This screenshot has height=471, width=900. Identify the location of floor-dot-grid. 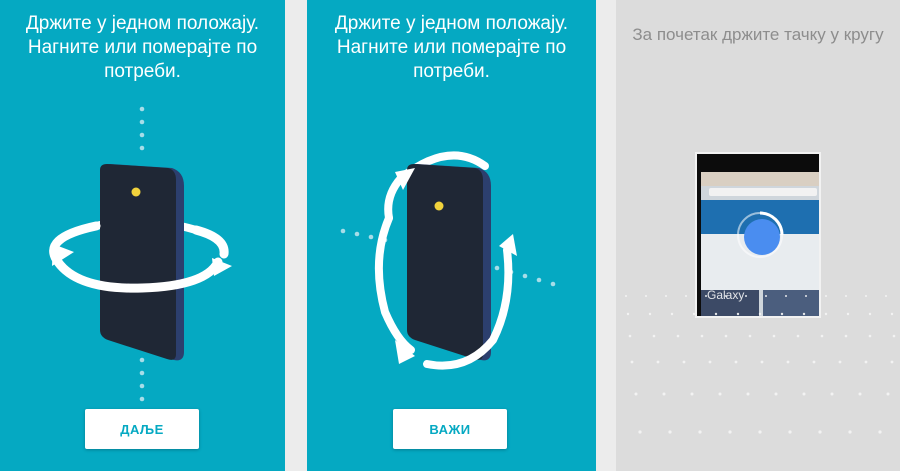
(760, 364).